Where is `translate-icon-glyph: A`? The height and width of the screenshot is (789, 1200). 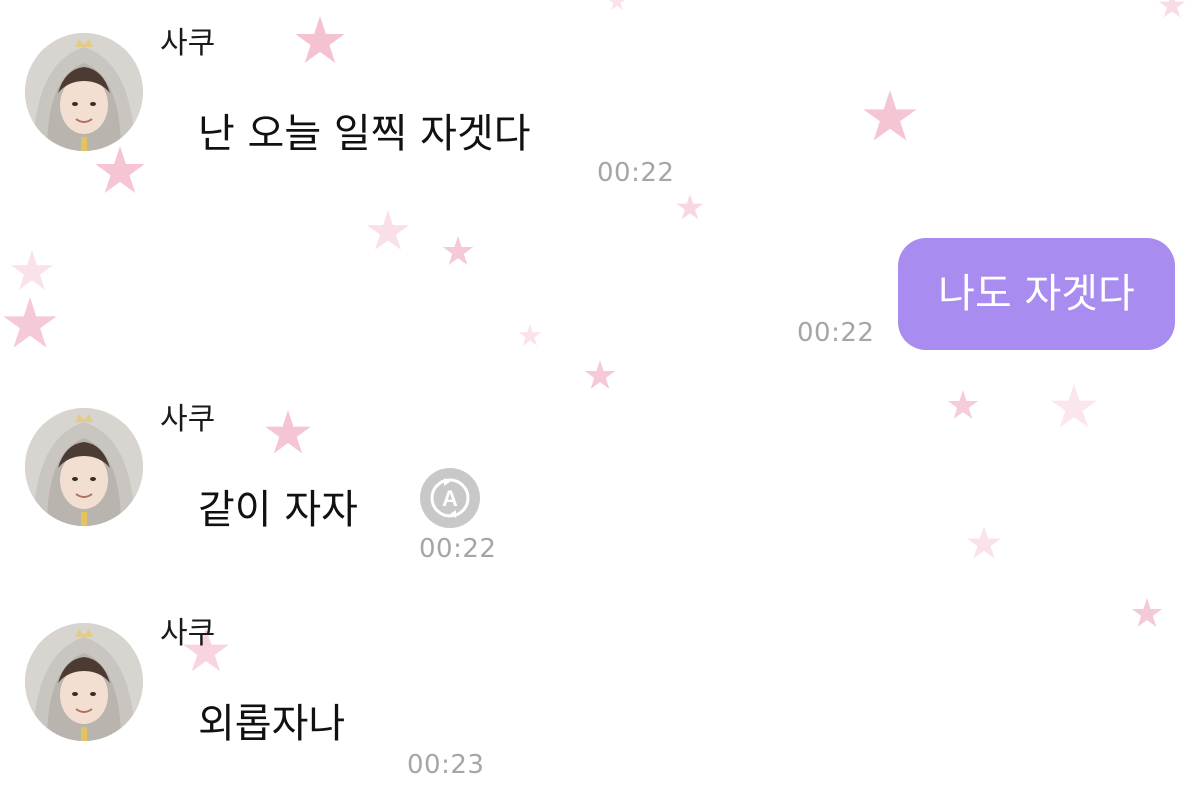 translate-icon-glyph: A is located at coordinates (450, 498).